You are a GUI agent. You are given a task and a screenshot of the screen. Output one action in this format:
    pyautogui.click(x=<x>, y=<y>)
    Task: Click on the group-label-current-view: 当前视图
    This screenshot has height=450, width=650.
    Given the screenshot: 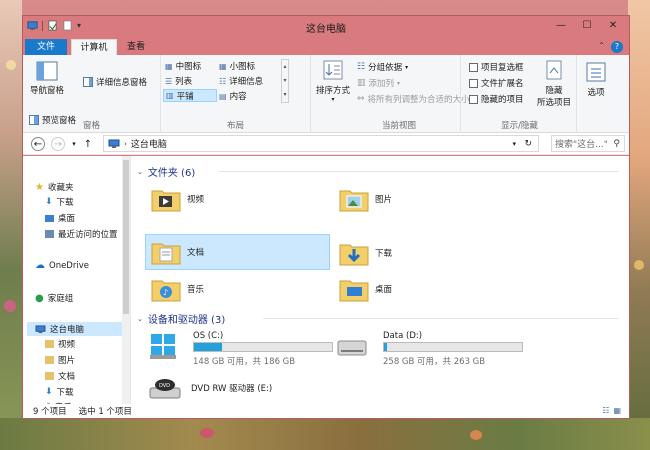 What is the action you would take?
    pyautogui.click(x=398, y=126)
    